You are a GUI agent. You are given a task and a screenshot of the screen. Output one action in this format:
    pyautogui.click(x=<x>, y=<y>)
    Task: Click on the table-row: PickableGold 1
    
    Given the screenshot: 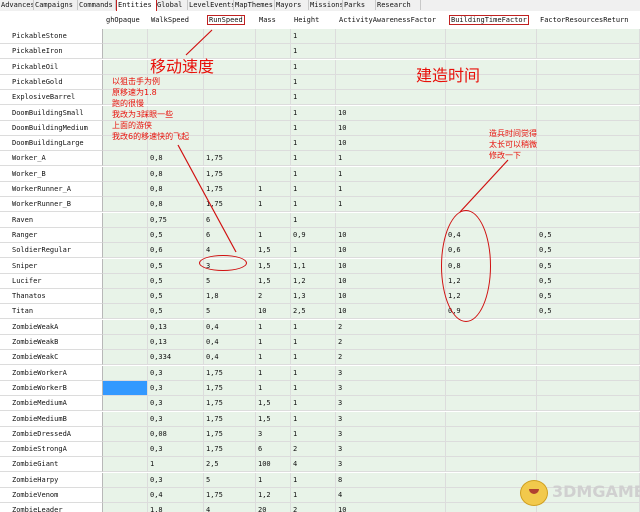 What is the action you would take?
    pyautogui.click(x=320, y=82)
    